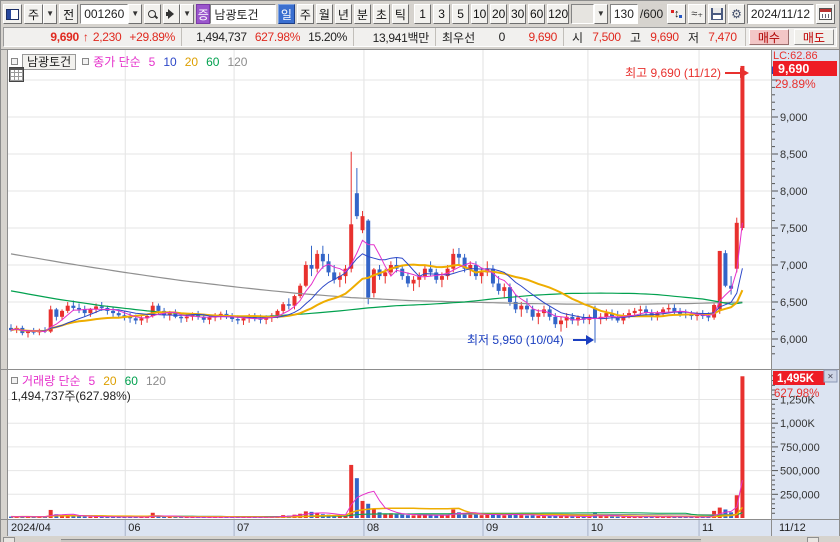  What do you see at coordinates (813, 37) in the screenshot?
I see `sell-button: 매도` at bounding box center [813, 37].